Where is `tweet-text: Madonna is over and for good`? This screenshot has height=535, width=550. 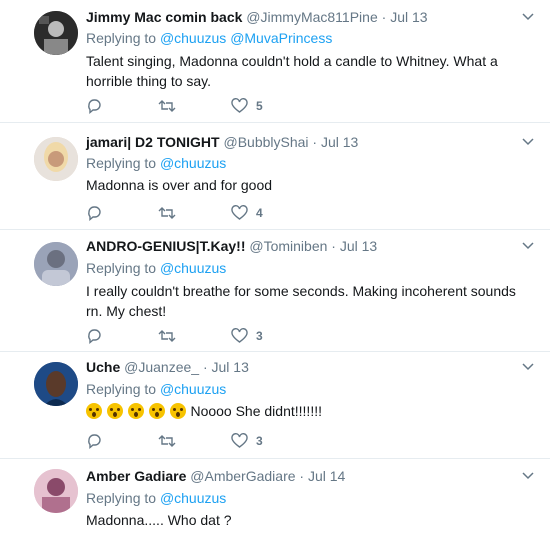 tweet-text: Madonna is over and for good is located at coordinates (179, 185).